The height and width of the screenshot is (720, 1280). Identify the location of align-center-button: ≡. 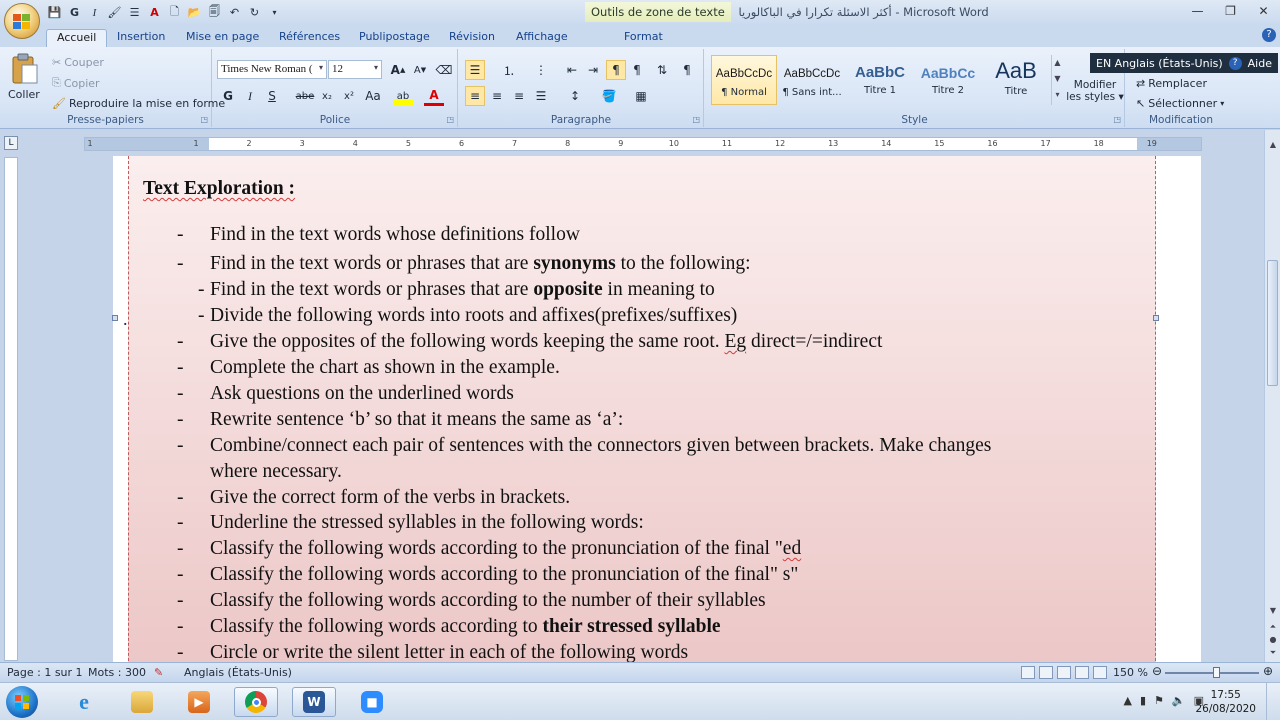
(497, 96).